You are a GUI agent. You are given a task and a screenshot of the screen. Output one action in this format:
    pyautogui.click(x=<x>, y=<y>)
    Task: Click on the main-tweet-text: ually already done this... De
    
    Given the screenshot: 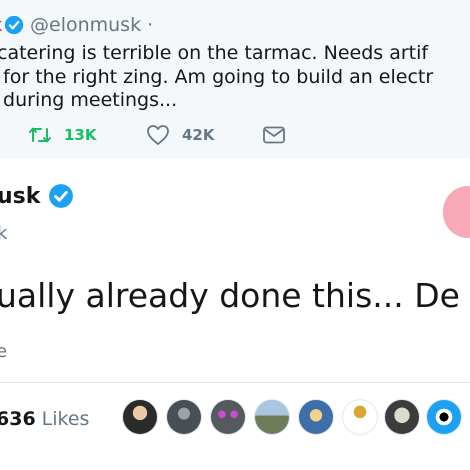 What is the action you would take?
    pyautogui.click(x=230, y=295)
    